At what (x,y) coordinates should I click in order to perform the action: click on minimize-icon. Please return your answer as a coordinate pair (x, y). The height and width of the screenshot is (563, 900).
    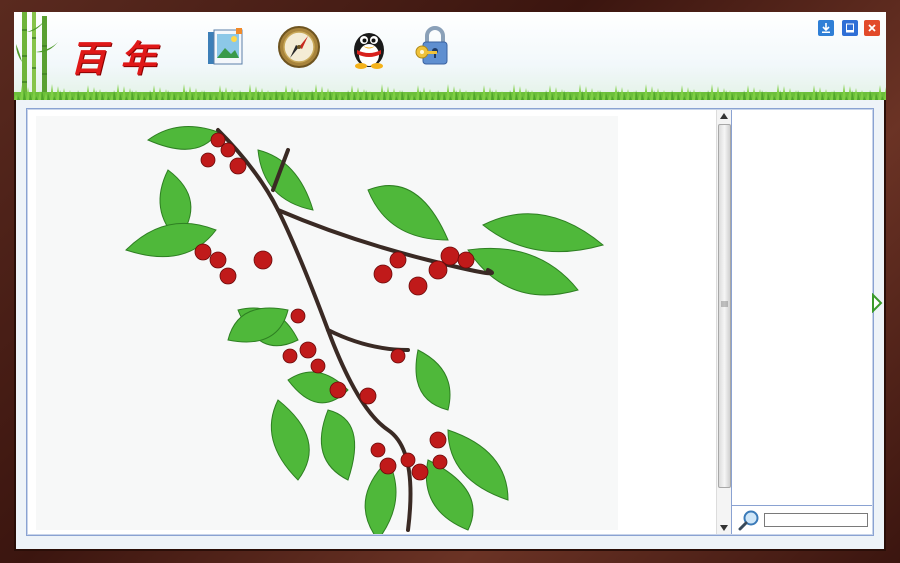
    Looking at the image, I should click on (850, 28).